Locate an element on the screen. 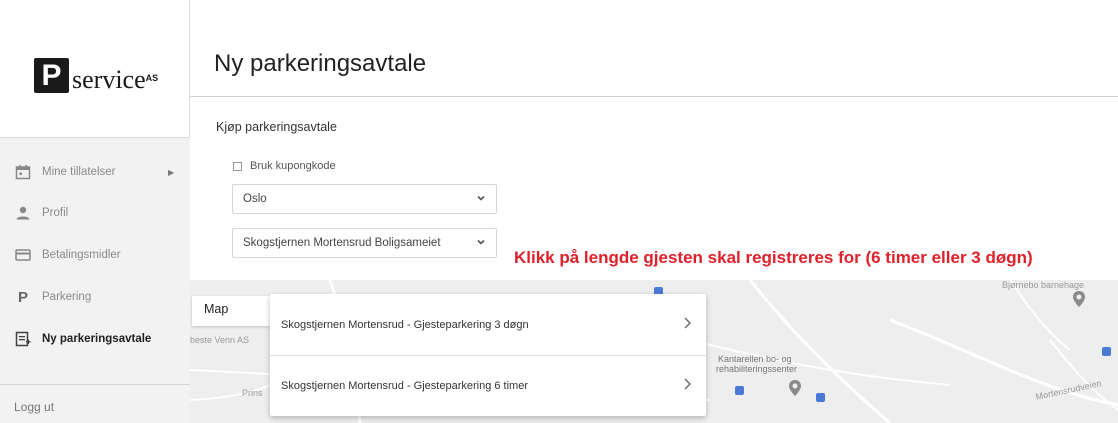  location-select: Skogstjernen Mortensrud Boligsameiet is located at coordinates (364, 243).